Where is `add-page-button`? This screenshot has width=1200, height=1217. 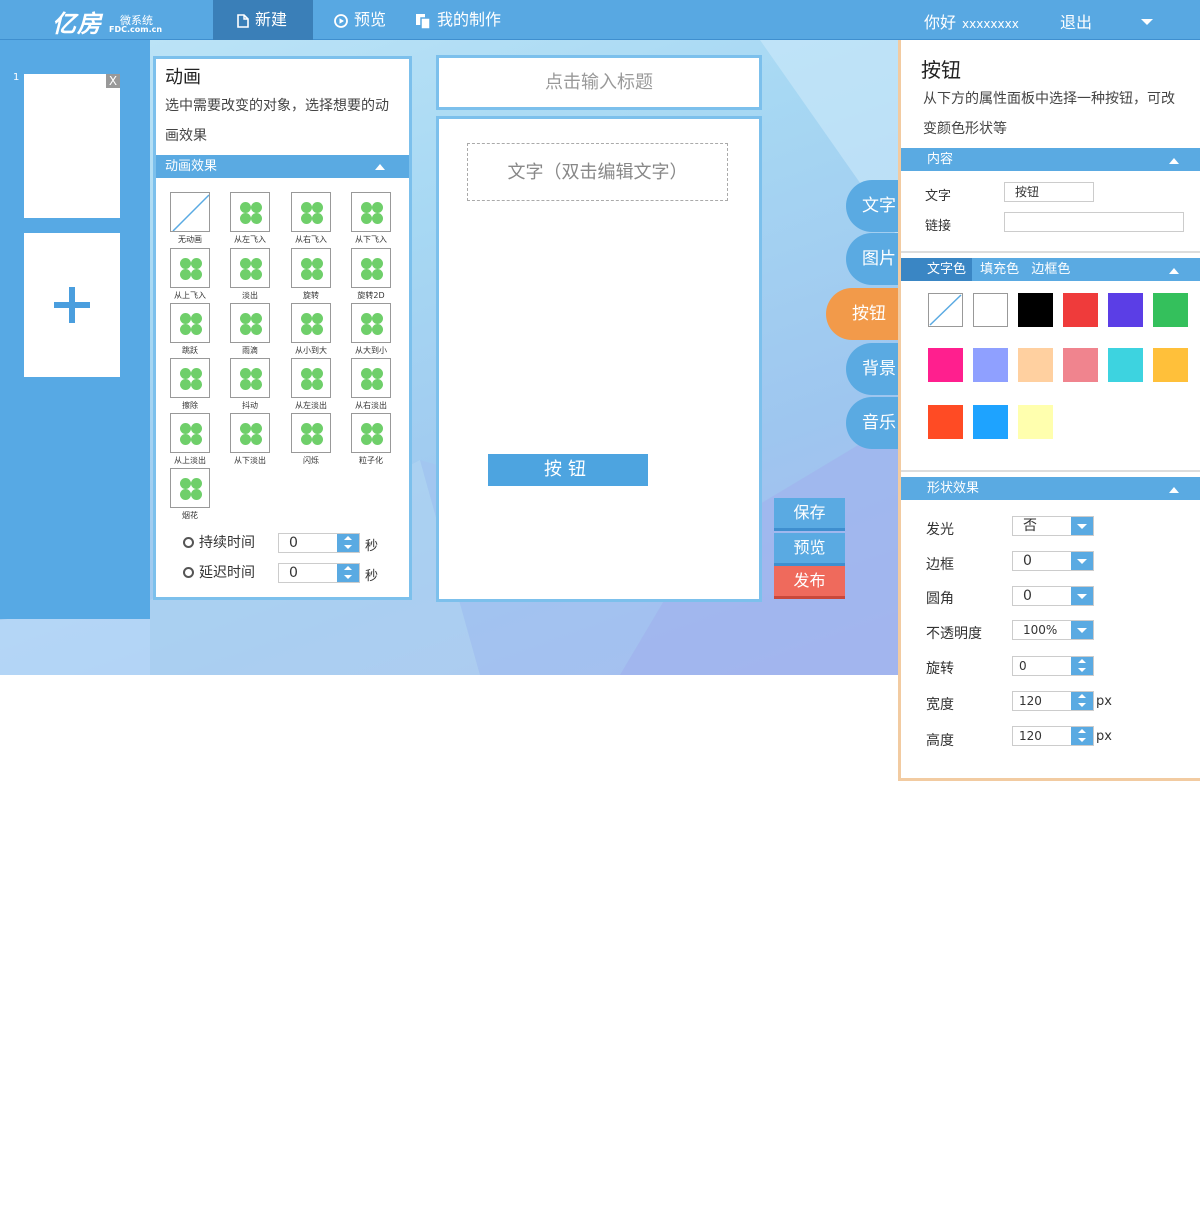
add-page-button is located at coordinates (72, 305).